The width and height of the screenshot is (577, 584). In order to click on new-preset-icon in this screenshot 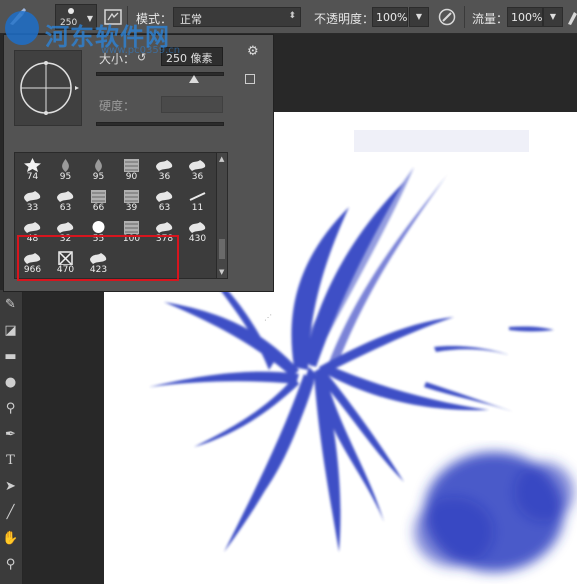, I will do `click(250, 79)`.